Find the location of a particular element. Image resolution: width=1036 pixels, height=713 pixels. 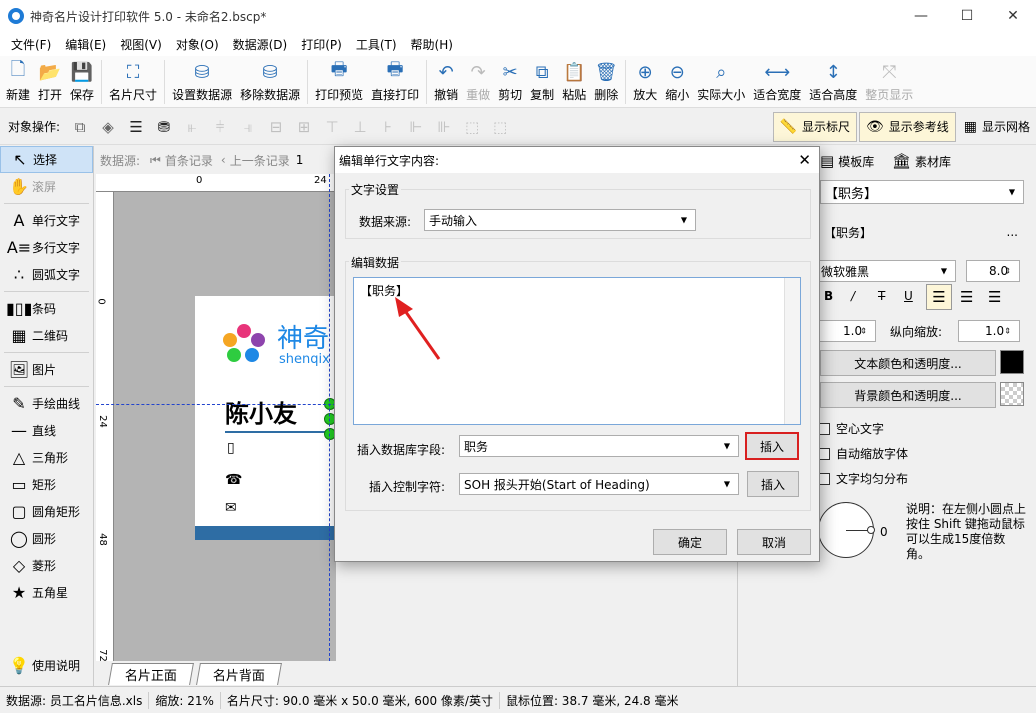

menu-item-0: 文件(F) is located at coordinates (31, 44).